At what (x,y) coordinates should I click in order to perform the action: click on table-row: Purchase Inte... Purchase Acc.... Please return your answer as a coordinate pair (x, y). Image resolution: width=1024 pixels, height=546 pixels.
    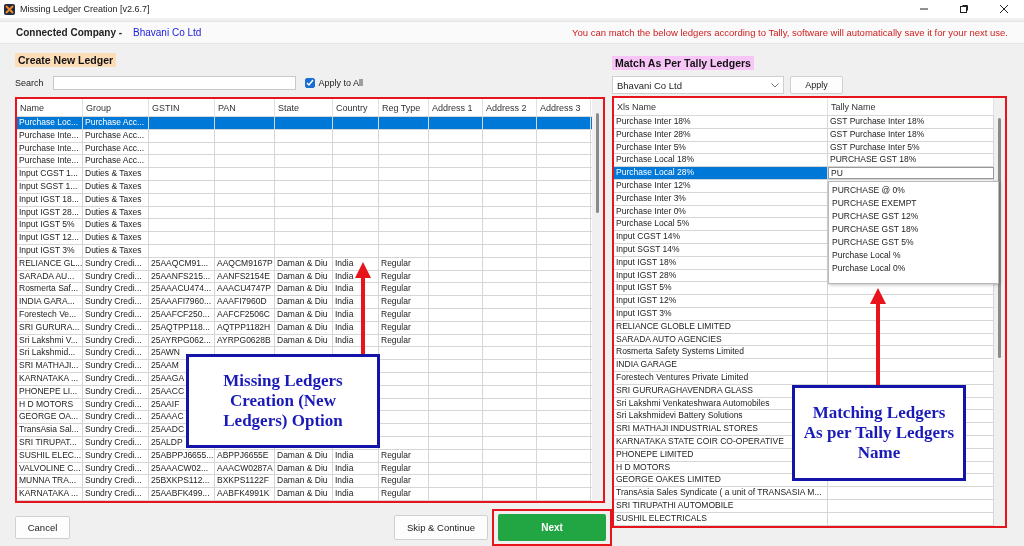
    Looking at the image, I should click on (304, 162).